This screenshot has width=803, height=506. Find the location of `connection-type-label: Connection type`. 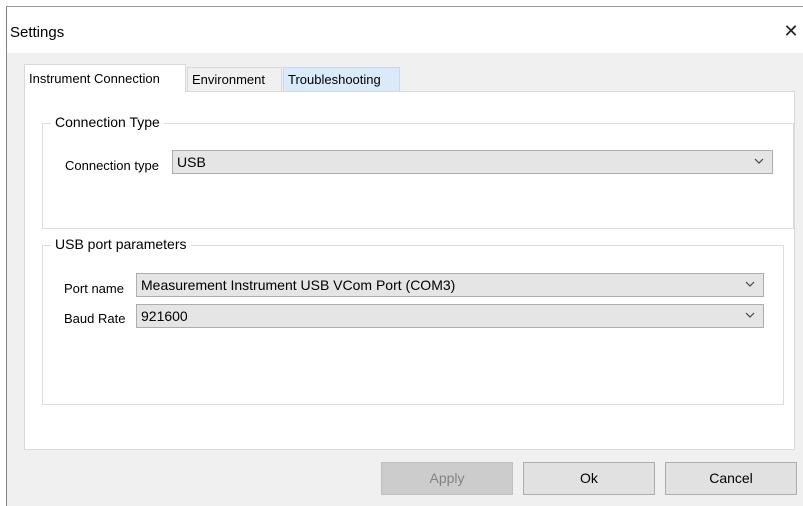

connection-type-label: Connection type is located at coordinates (112, 165).